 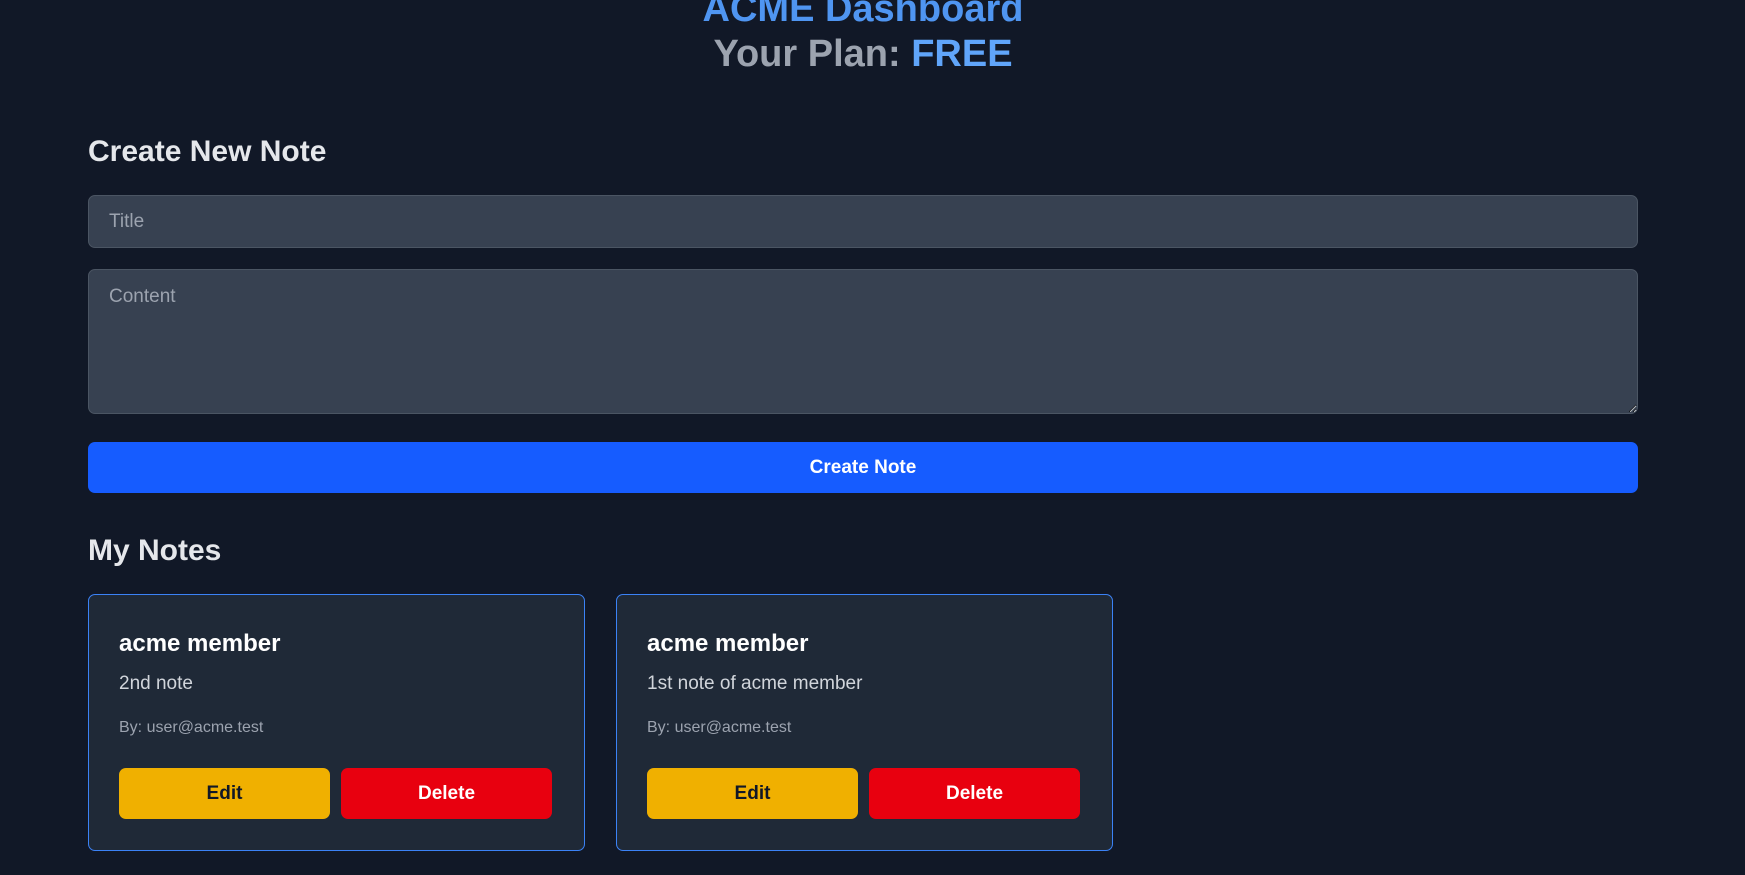 I want to click on create-note-heading: Create New Note, so click(x=207, y=151).